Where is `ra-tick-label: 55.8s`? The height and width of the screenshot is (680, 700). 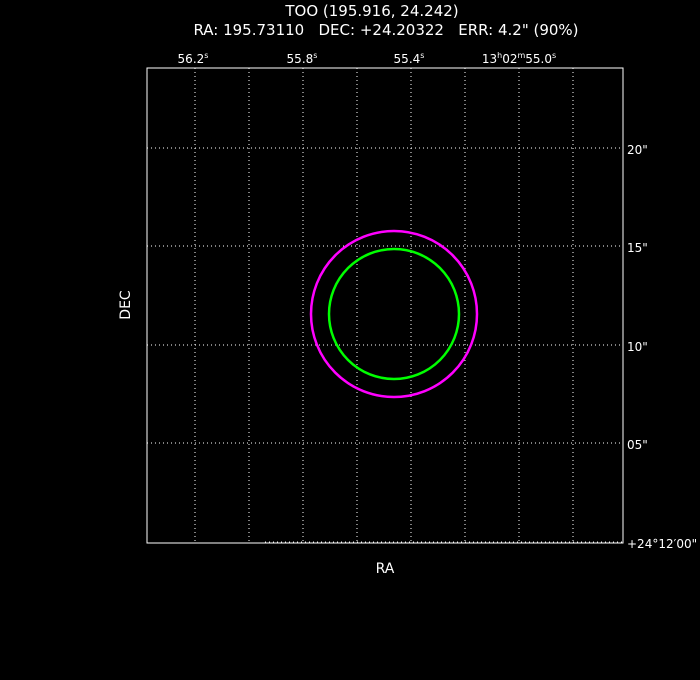 ra-tick-label: 55.8s is located at coordinates (302, 58).